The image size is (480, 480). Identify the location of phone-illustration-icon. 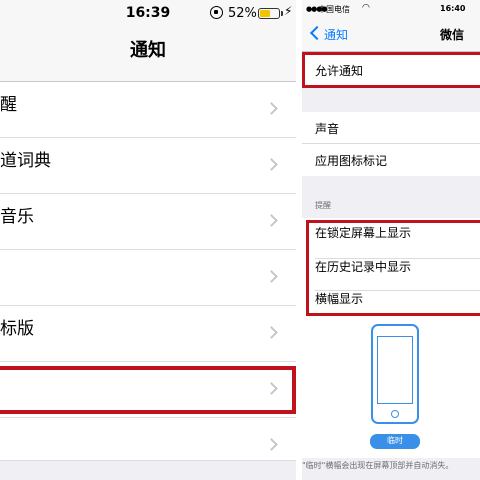
(395, 374).